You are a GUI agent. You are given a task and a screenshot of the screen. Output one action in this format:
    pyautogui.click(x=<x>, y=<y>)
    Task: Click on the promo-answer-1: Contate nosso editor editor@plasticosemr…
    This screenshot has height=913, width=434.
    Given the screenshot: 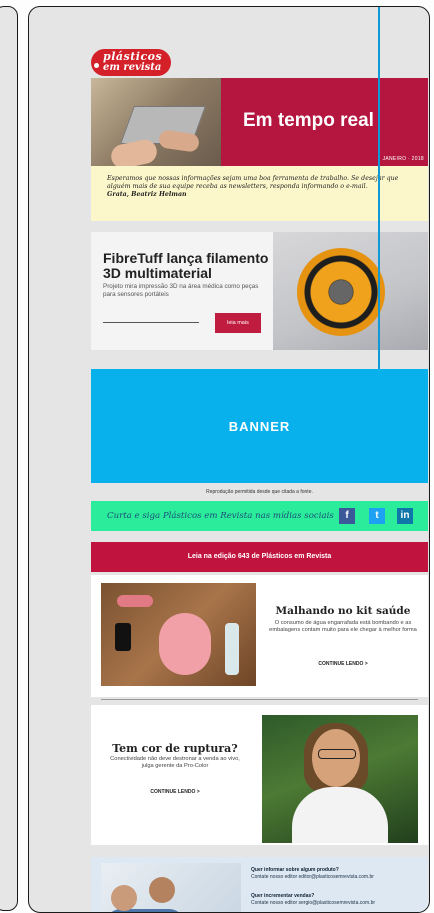 What is the action you would take?
    pyautogui.click(x=312, y=877)
    